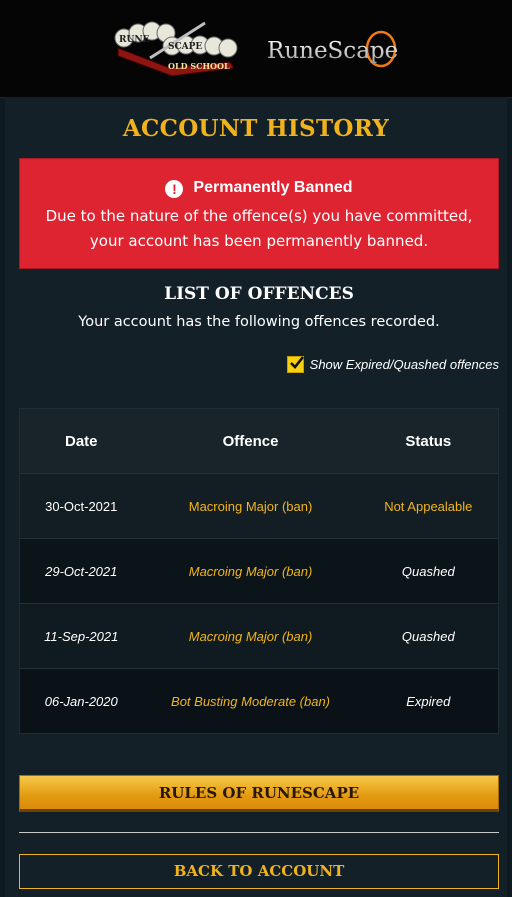 The image size is (512, 897). What do you see at coordinates (81, 571) in the screenshot?
I see `offence-date: 29-Oct-2021` at bounding box center [81, 571].